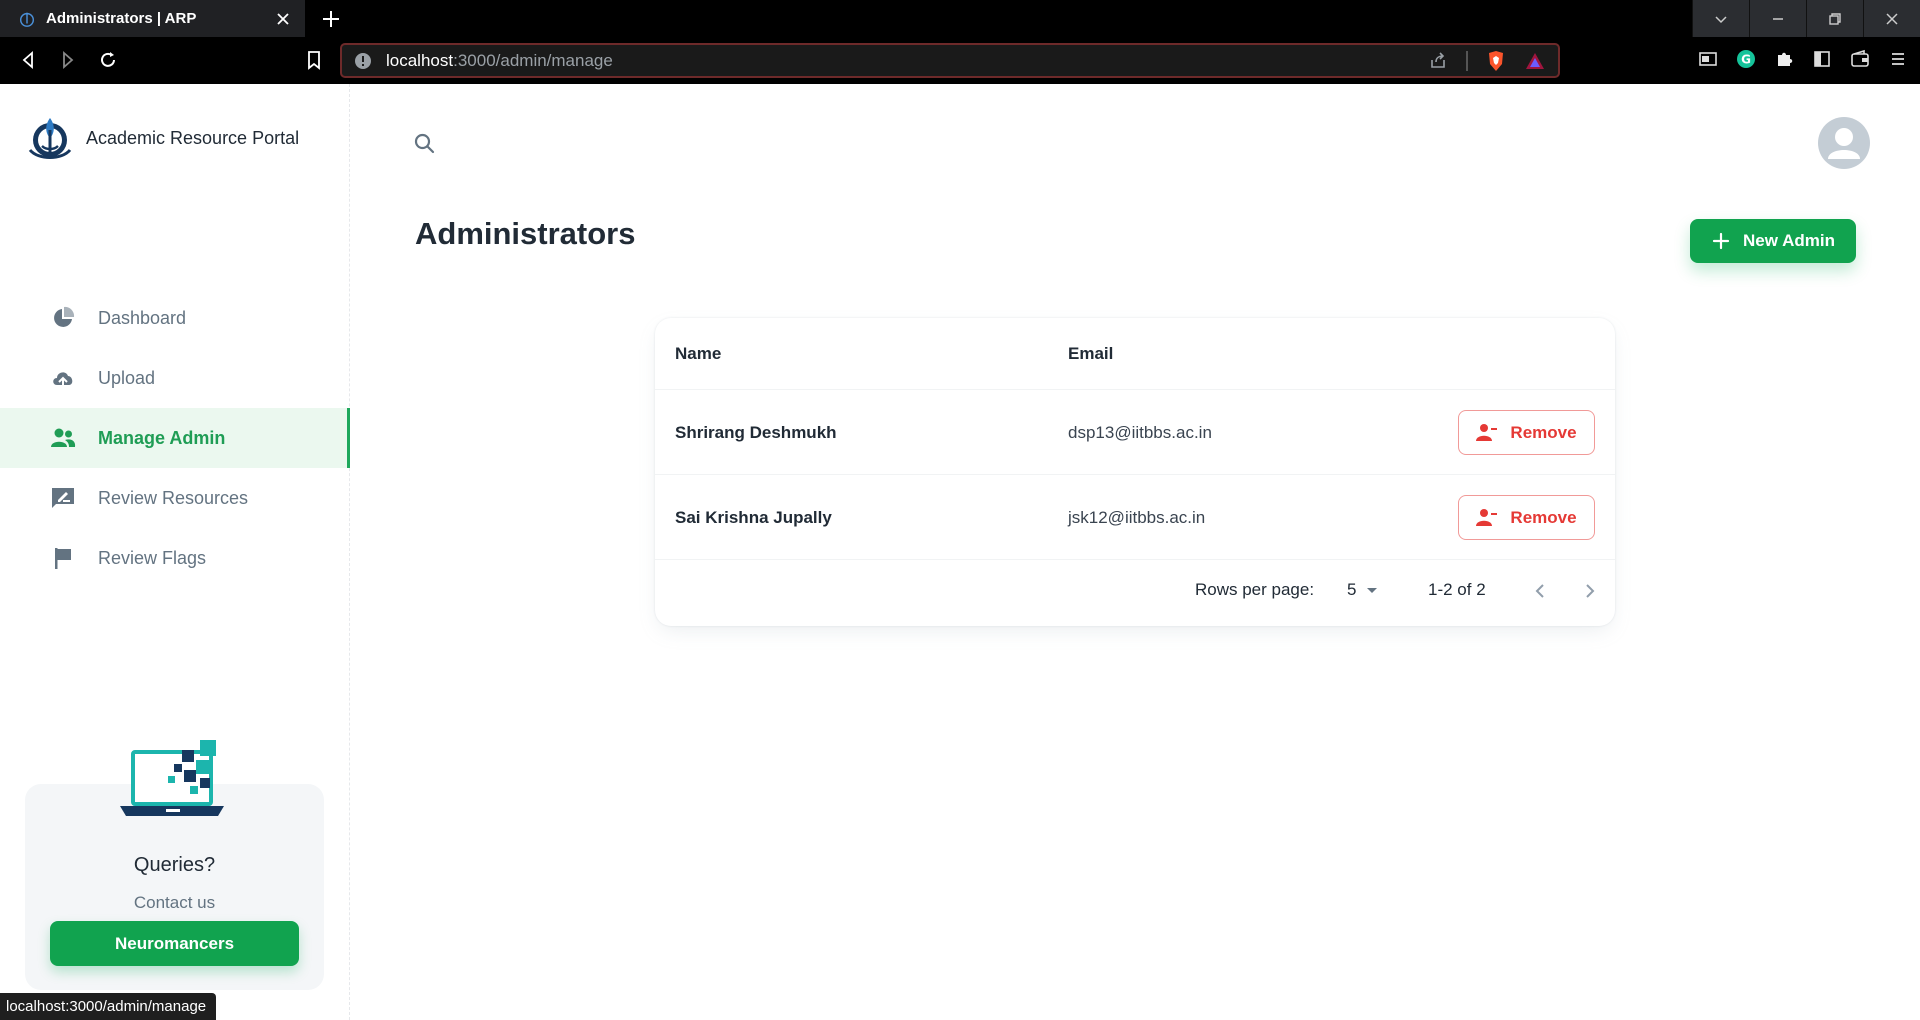  I want to click on browser-tab: Administrators | ARP, so click(152, 18).